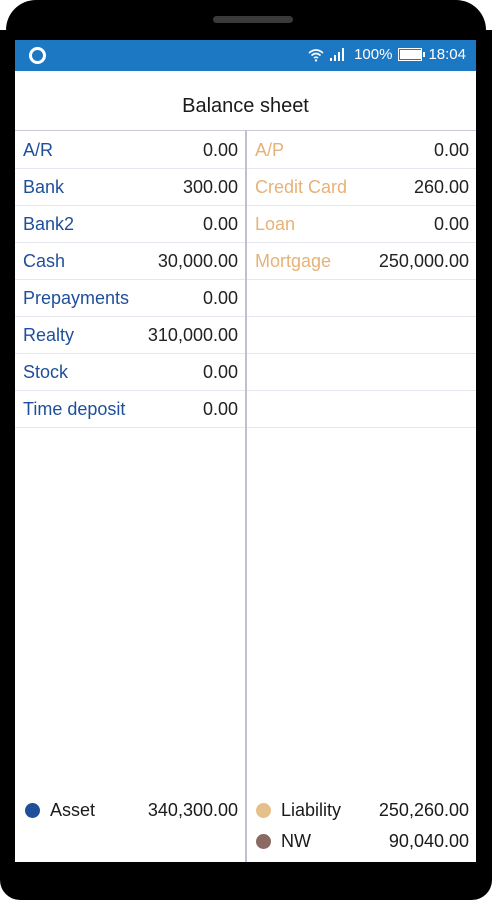  I want to click on liability-value: 260.00, so click(441, 186).